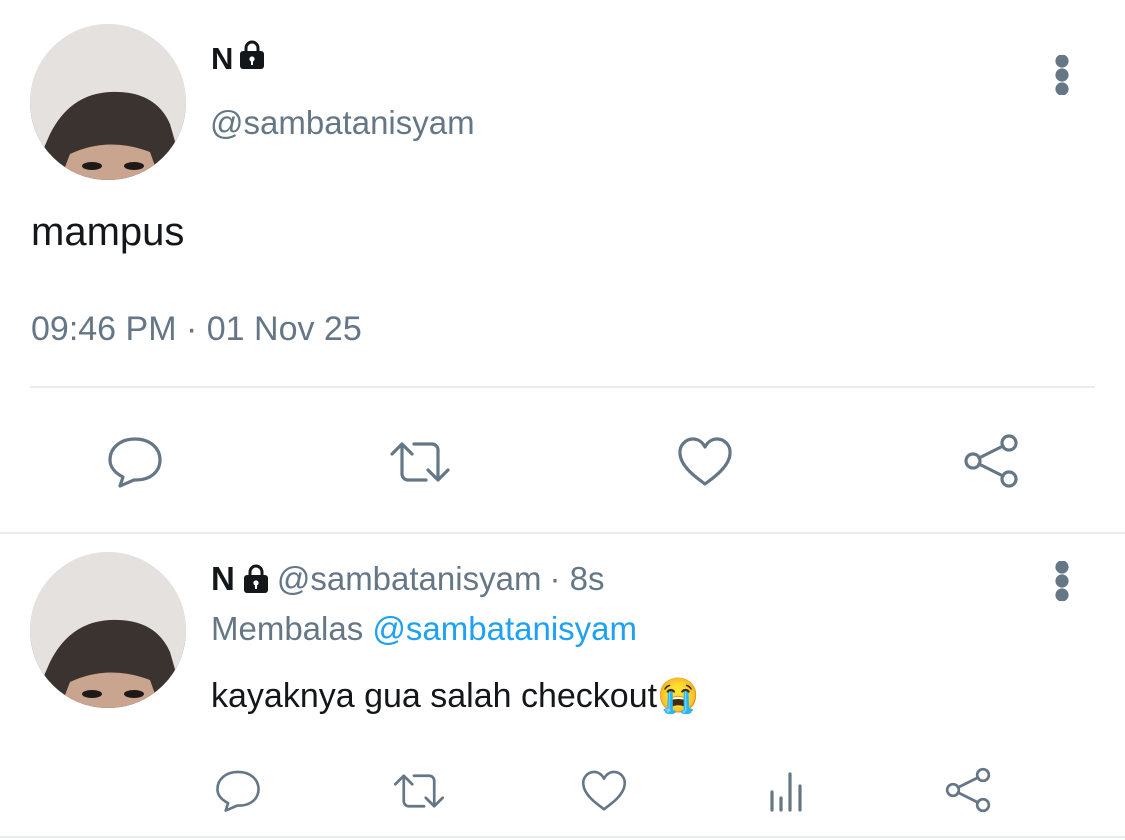  I want to click on tweet-timestamp: 09:46 PM · 01 Nov 25, so click(196, 329).